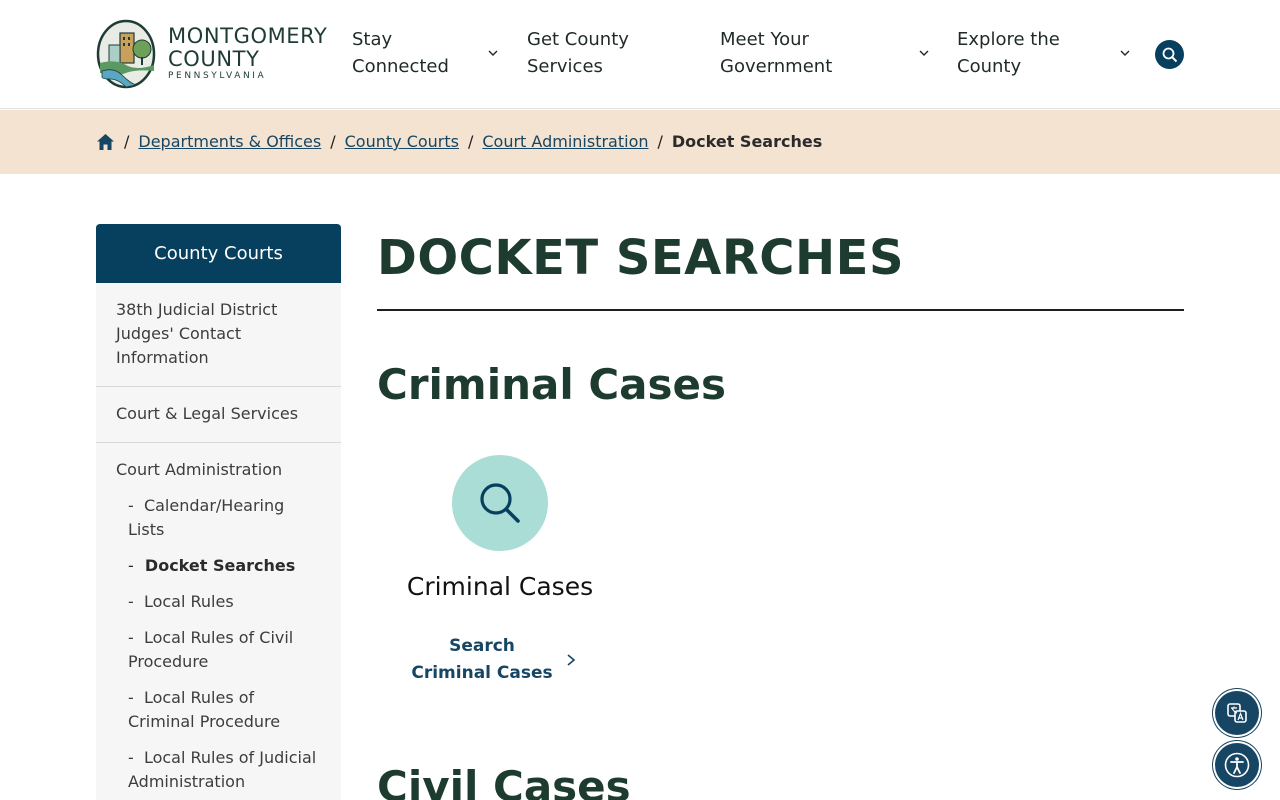 The image size is (1280, 800). Describe the element at coordinates (204, 709) in the screenshot. I see `subitem-label: Local Rules of Criminal Procedure` at that location.